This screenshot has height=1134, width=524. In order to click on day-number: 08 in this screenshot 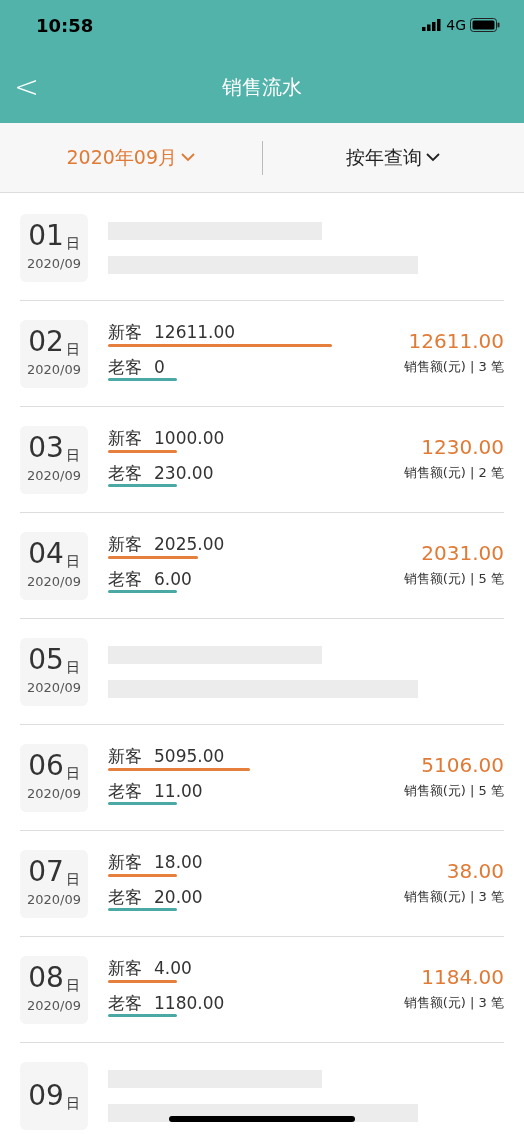, I will do `click(46, 977)`.